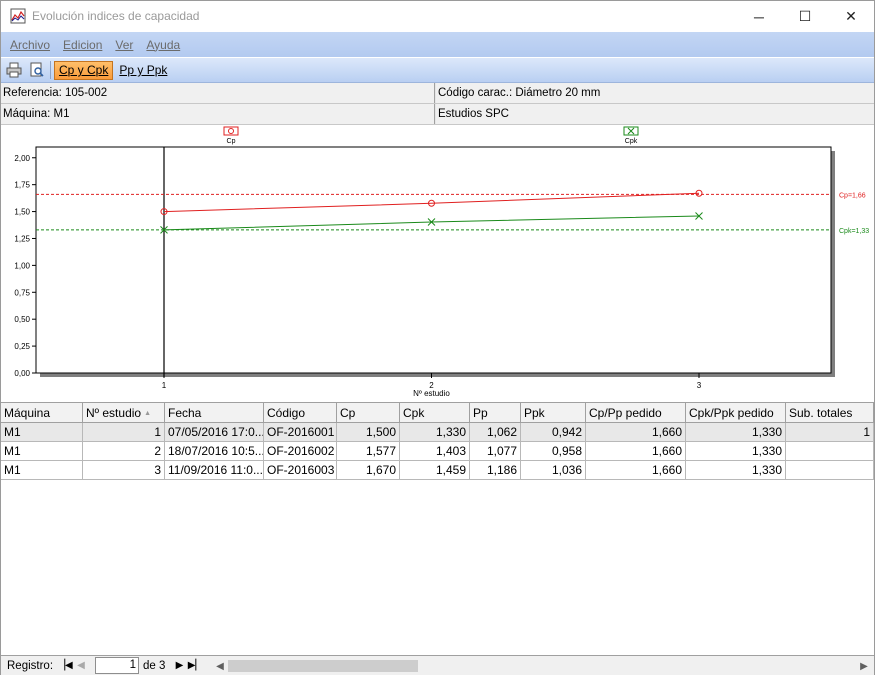  Describe the element at coordinates (437, 44) in the screenshot. I see `menu-bar: Archivo Edicion Ver Ayuda` at that location.